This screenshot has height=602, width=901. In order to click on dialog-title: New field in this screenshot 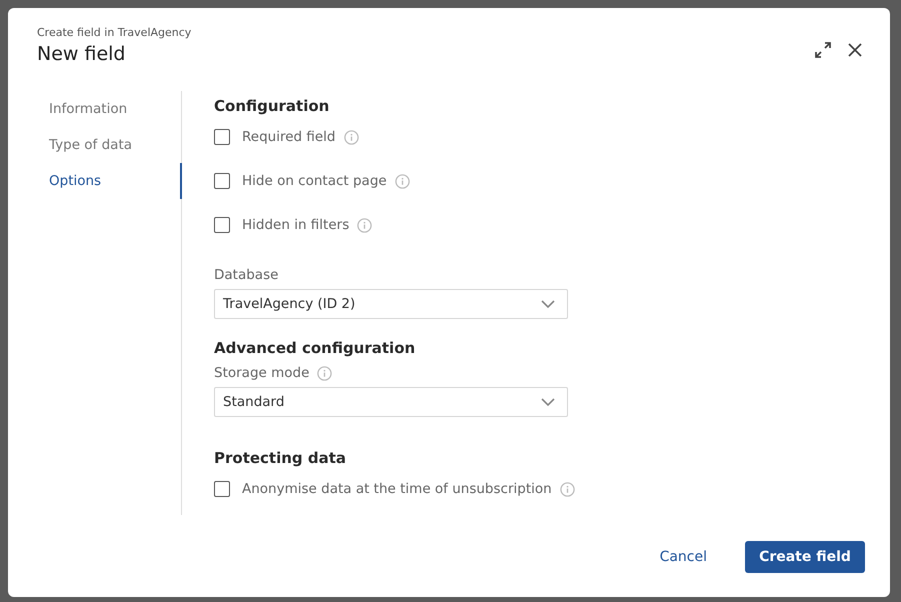, I will do `click(81, 54)`.